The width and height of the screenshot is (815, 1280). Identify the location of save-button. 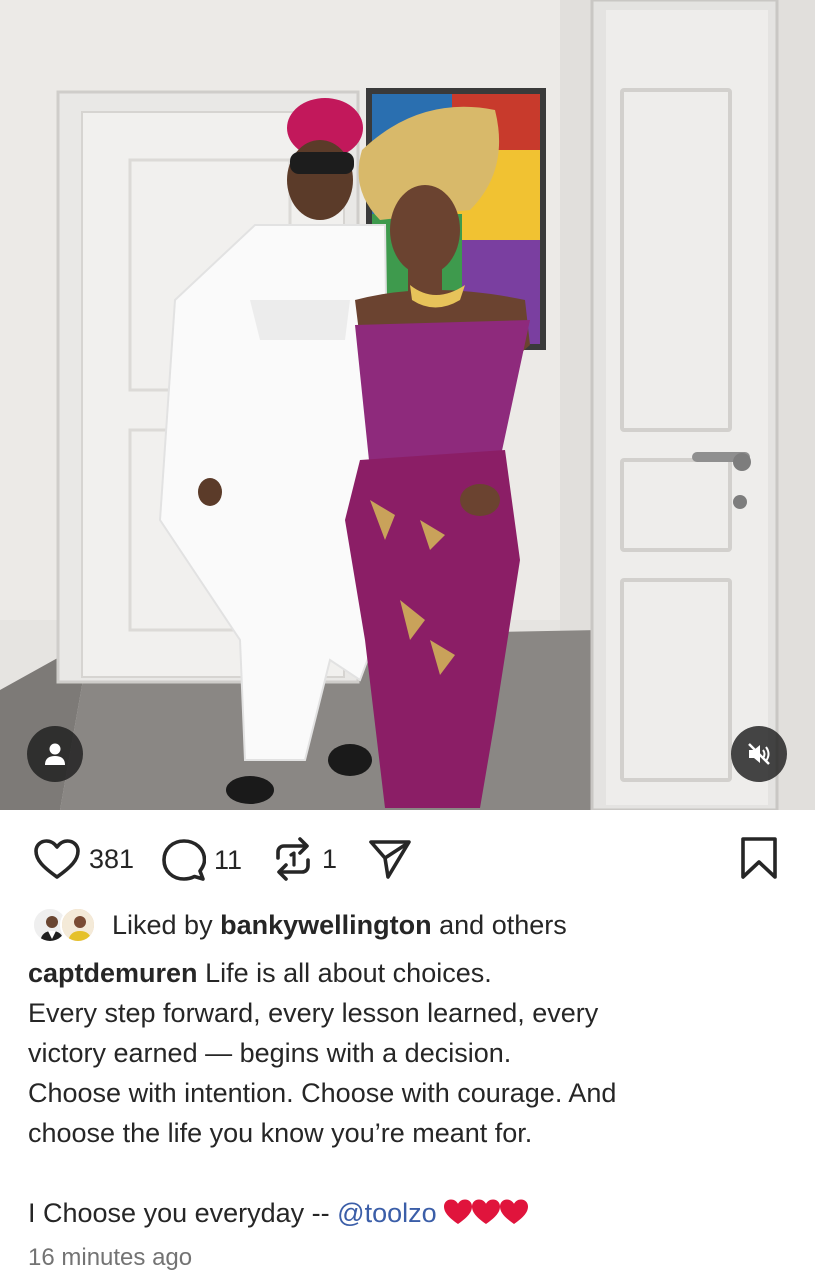
(759, 858).